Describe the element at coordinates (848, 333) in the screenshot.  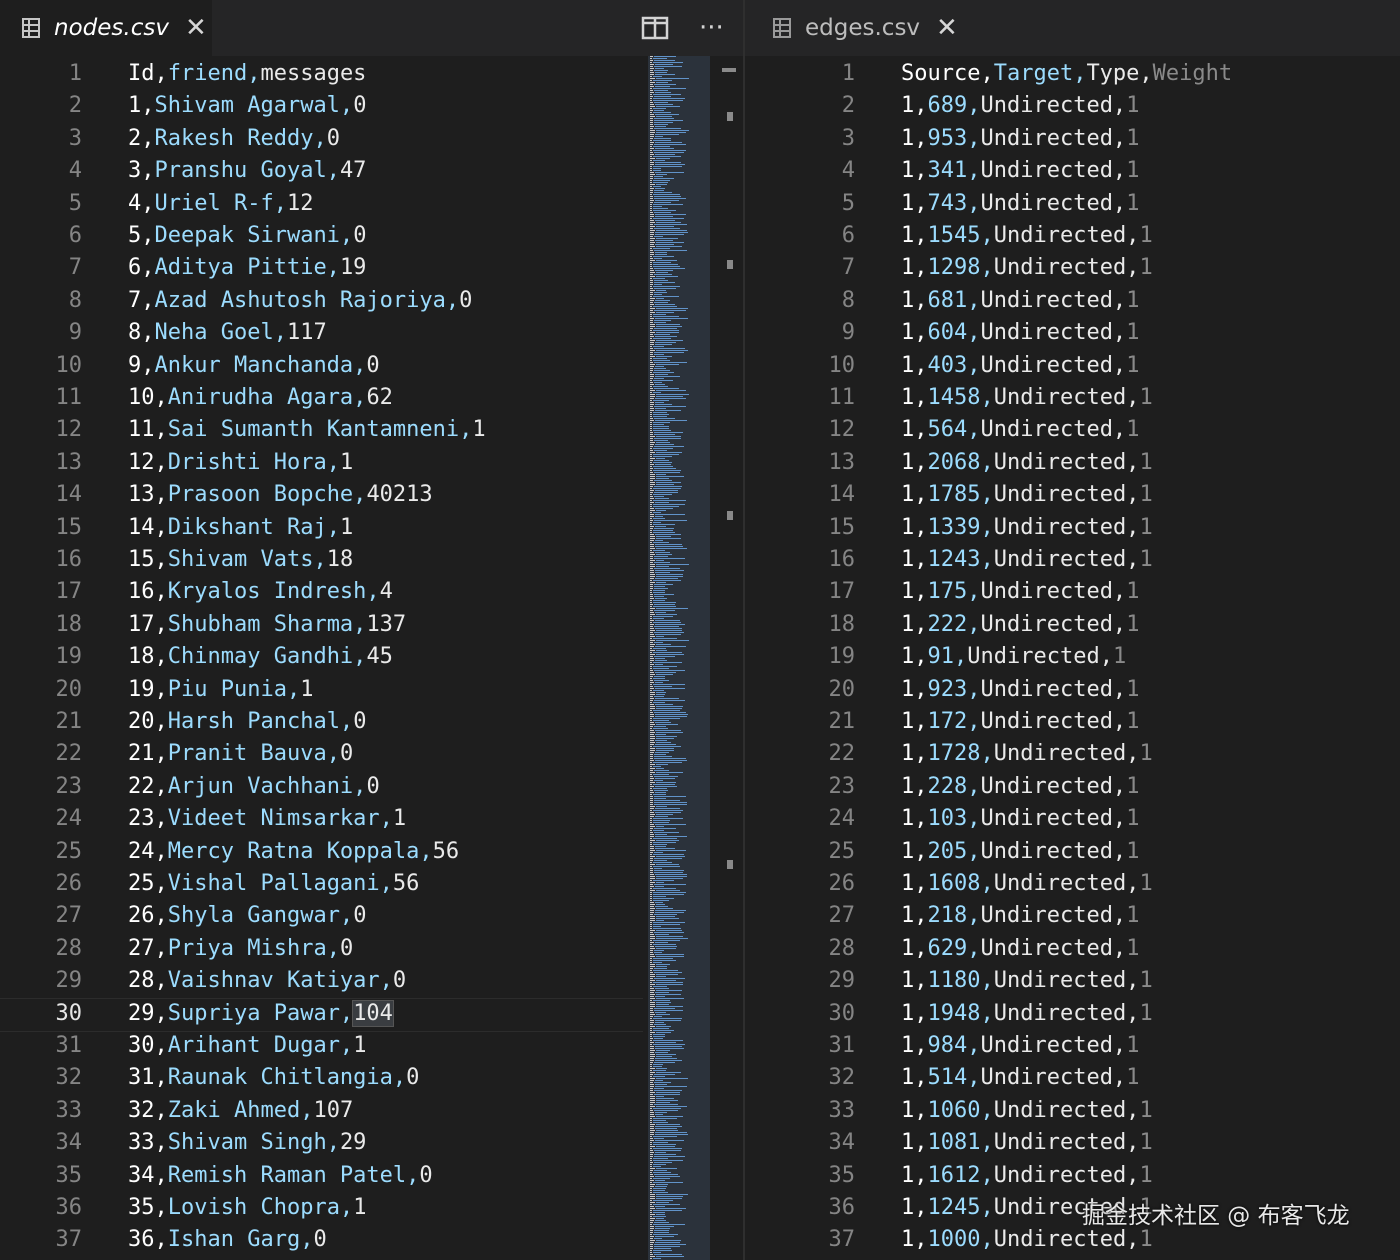
I see `line-number: 9` at that location.